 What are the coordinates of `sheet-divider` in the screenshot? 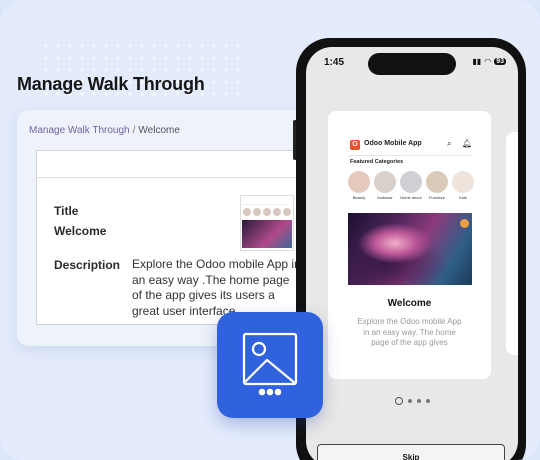 It's located at (172, 177).